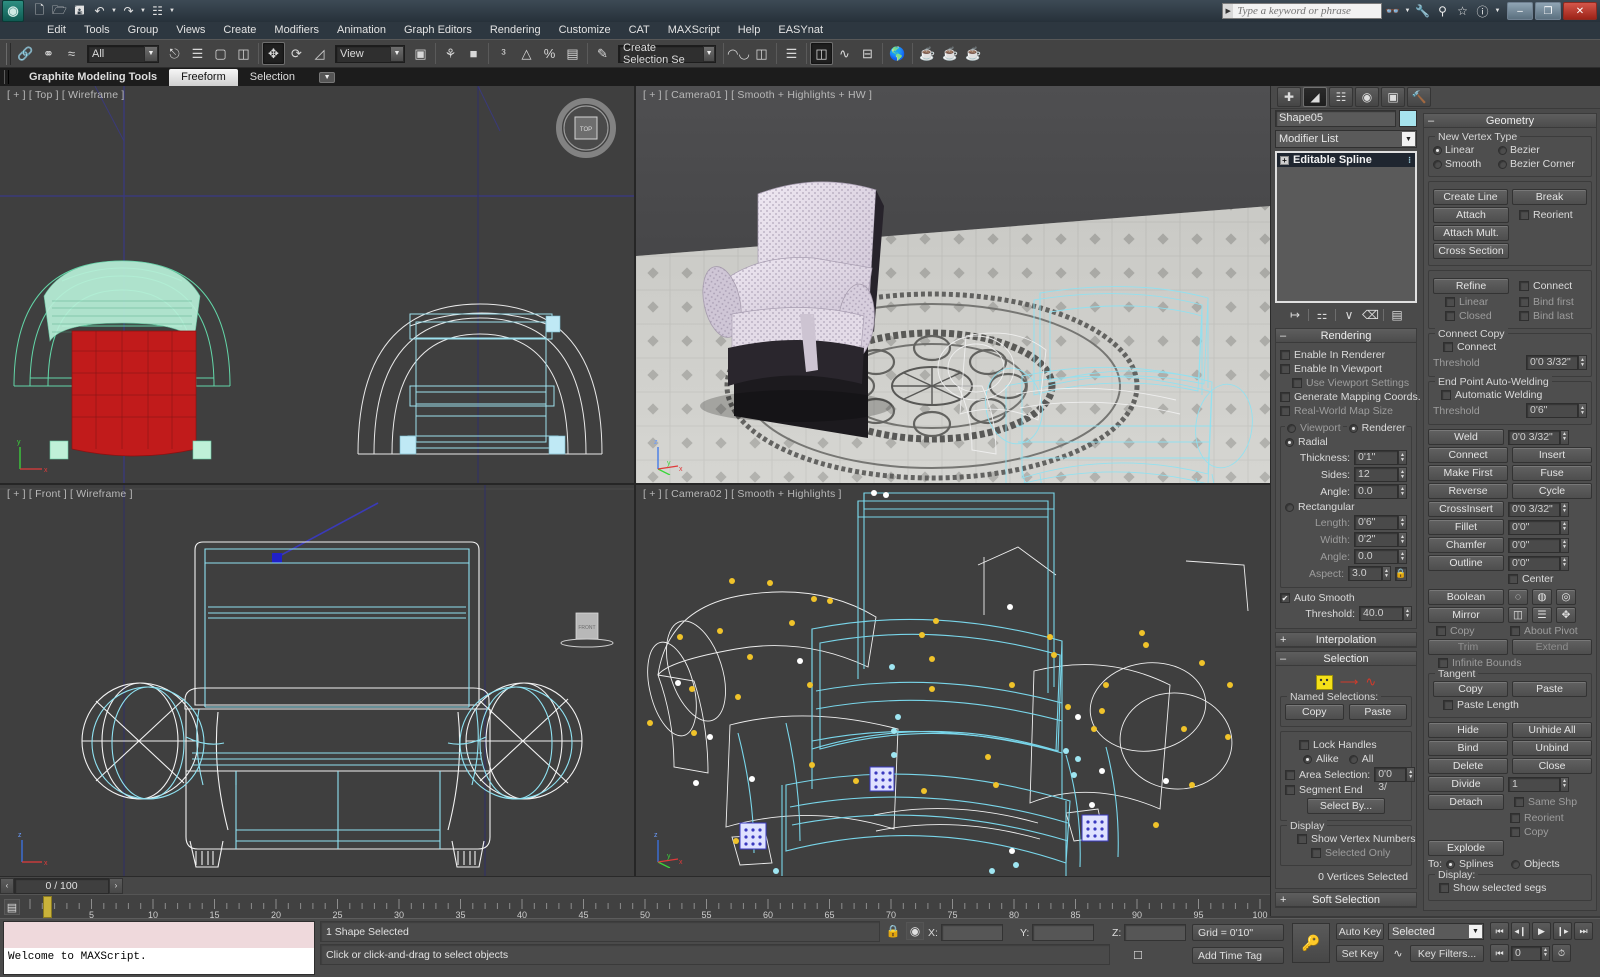 The height and width of the screenshot is (977, 1600). I want to click on divide-button: Divide, so click(1466, 784).